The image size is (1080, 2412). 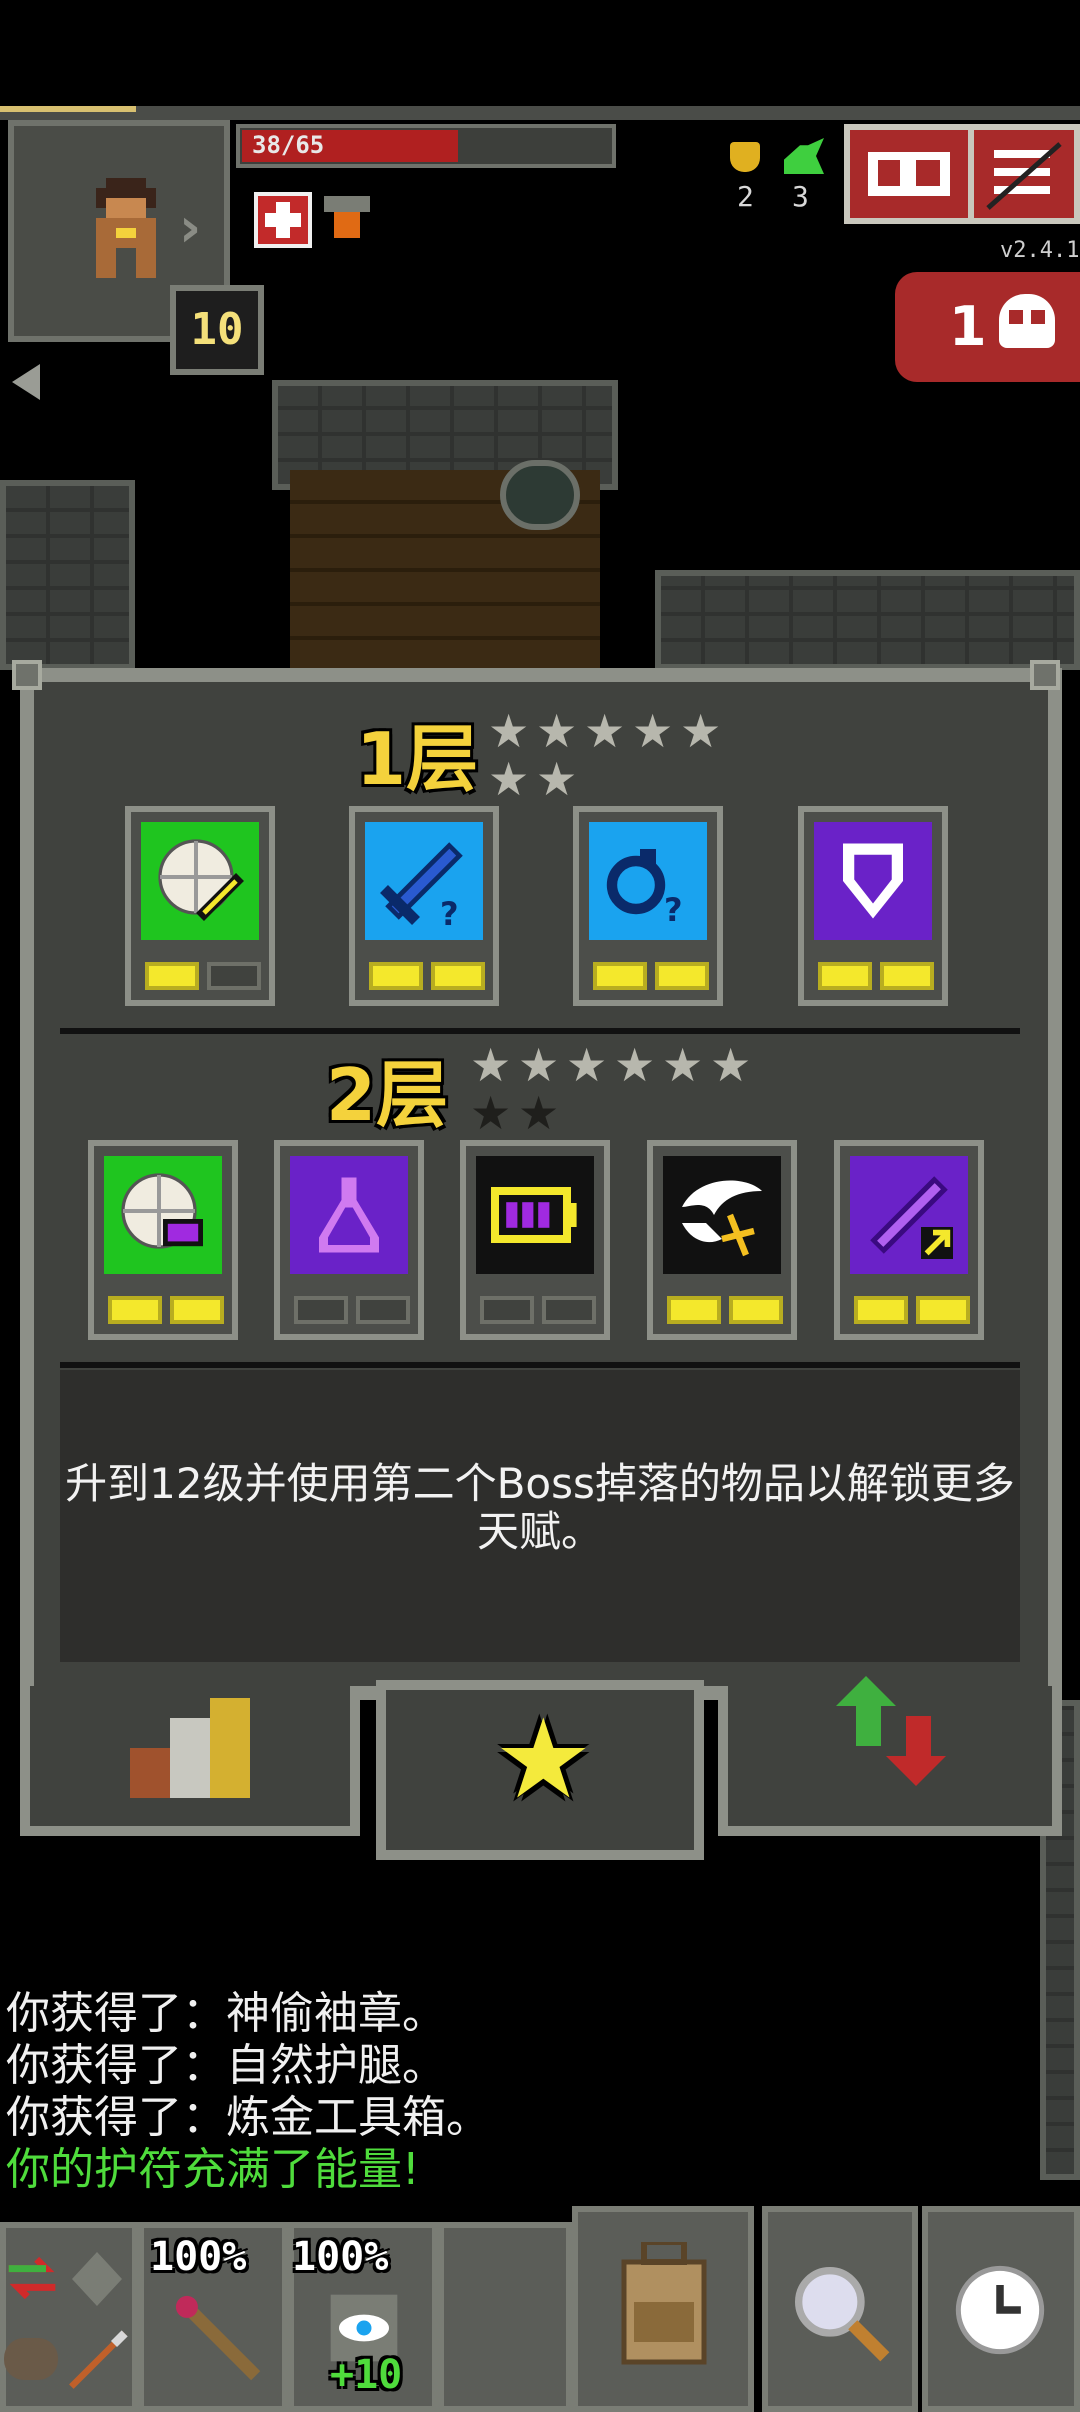 I want to click on menu-button, so click(x=1024, y=174).